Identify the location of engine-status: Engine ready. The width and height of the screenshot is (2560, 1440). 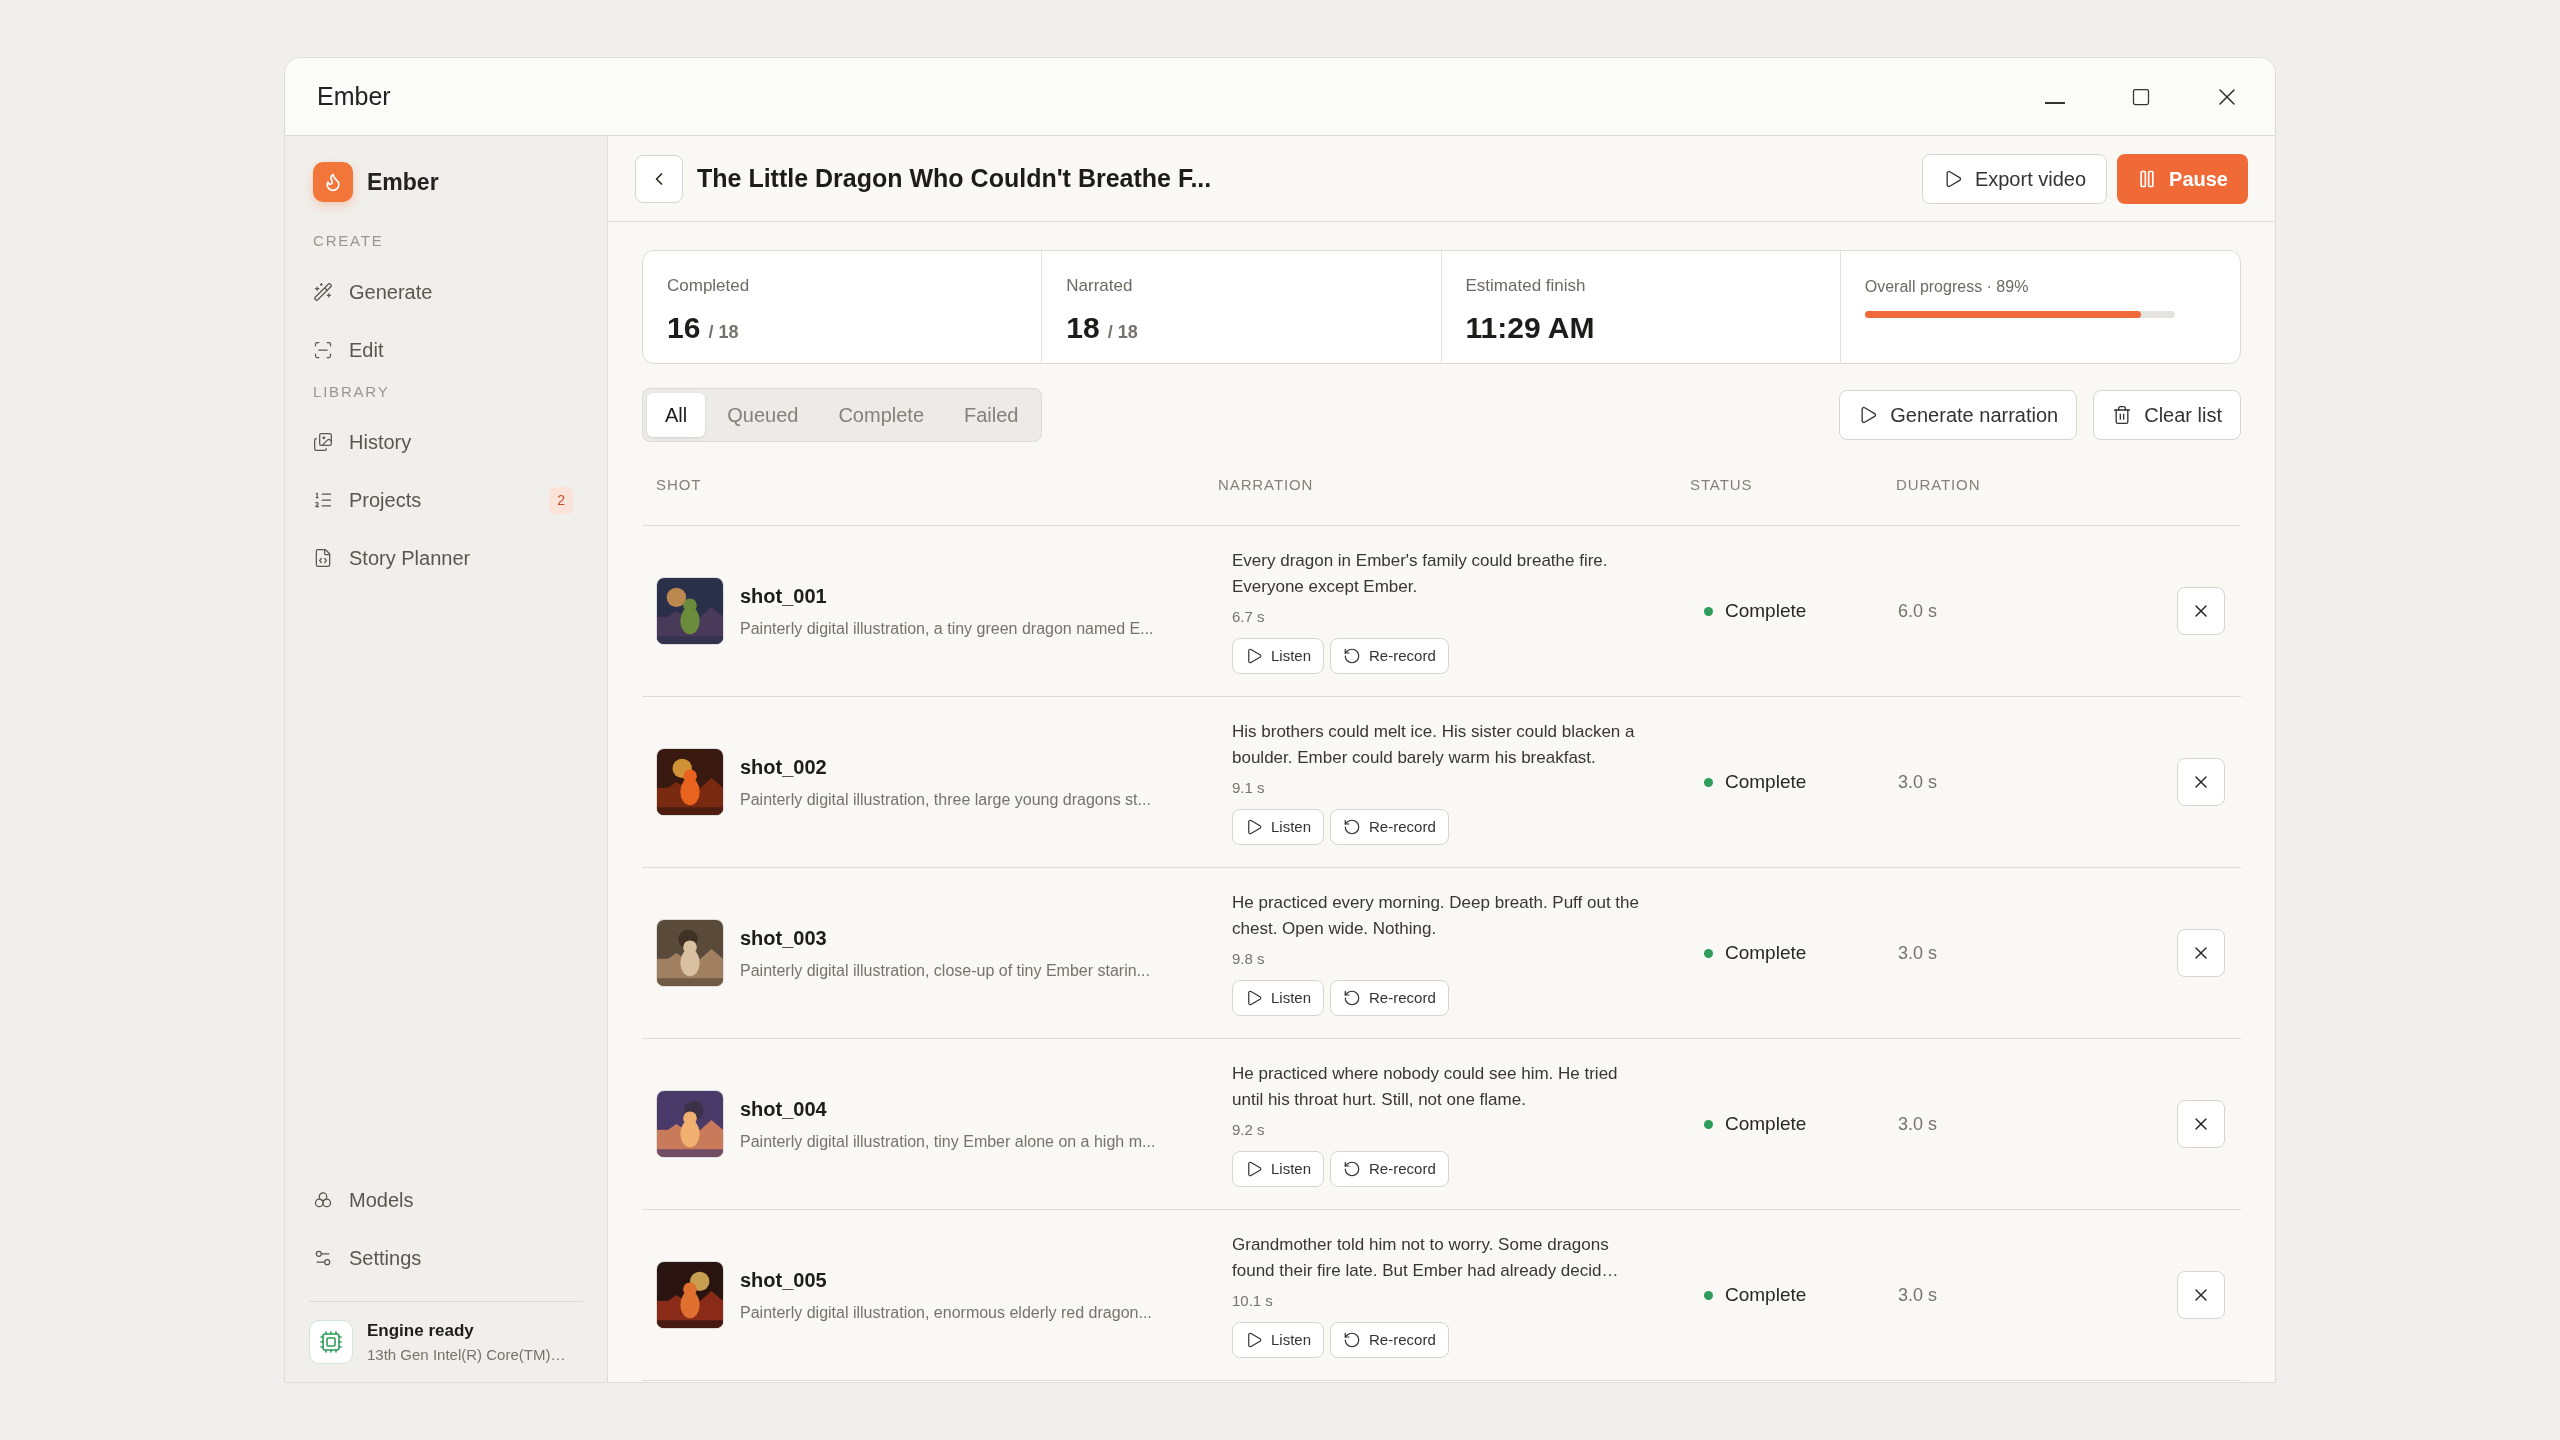
(421, 1331).